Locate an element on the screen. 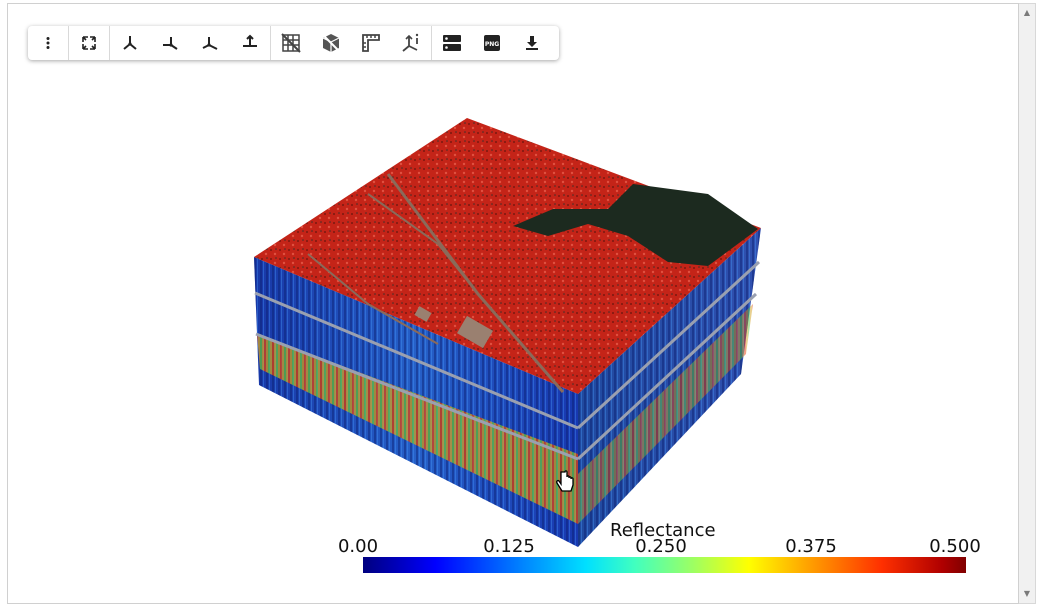 The width and height of the screenshot is (1040, 616). toggle-bounds-button is located at coordinates (331, 43).